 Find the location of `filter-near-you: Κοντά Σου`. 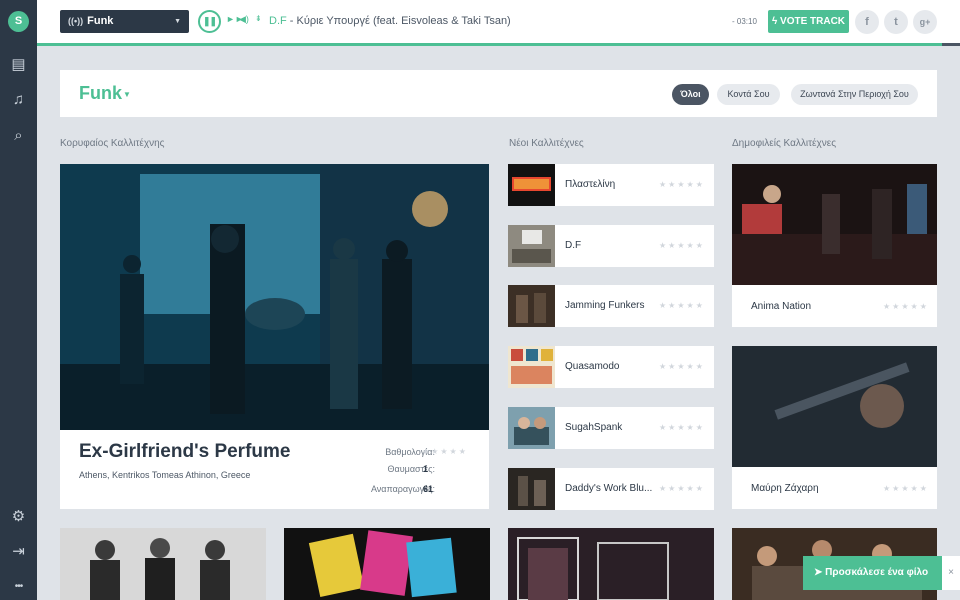

filter-near-you: Κοντά Σου is located at coordinates (748, 94).